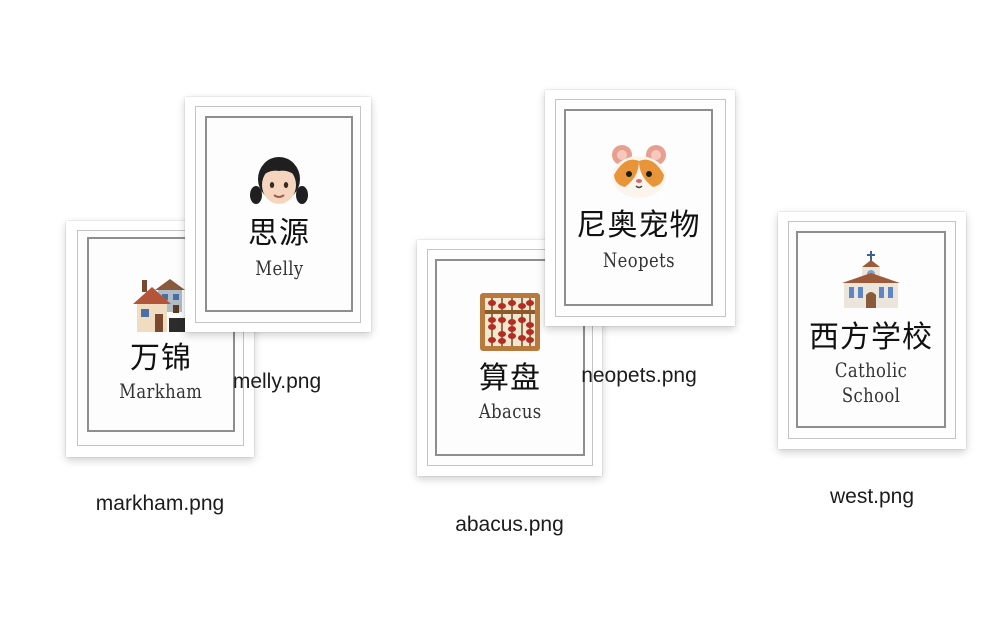 Image resolution: width=1004 pixels, height=628 pixels. What do you see at coordinates (872, 497) in the screenshot?
I see `filename-label: west.png` at bounding box center [872, 497].